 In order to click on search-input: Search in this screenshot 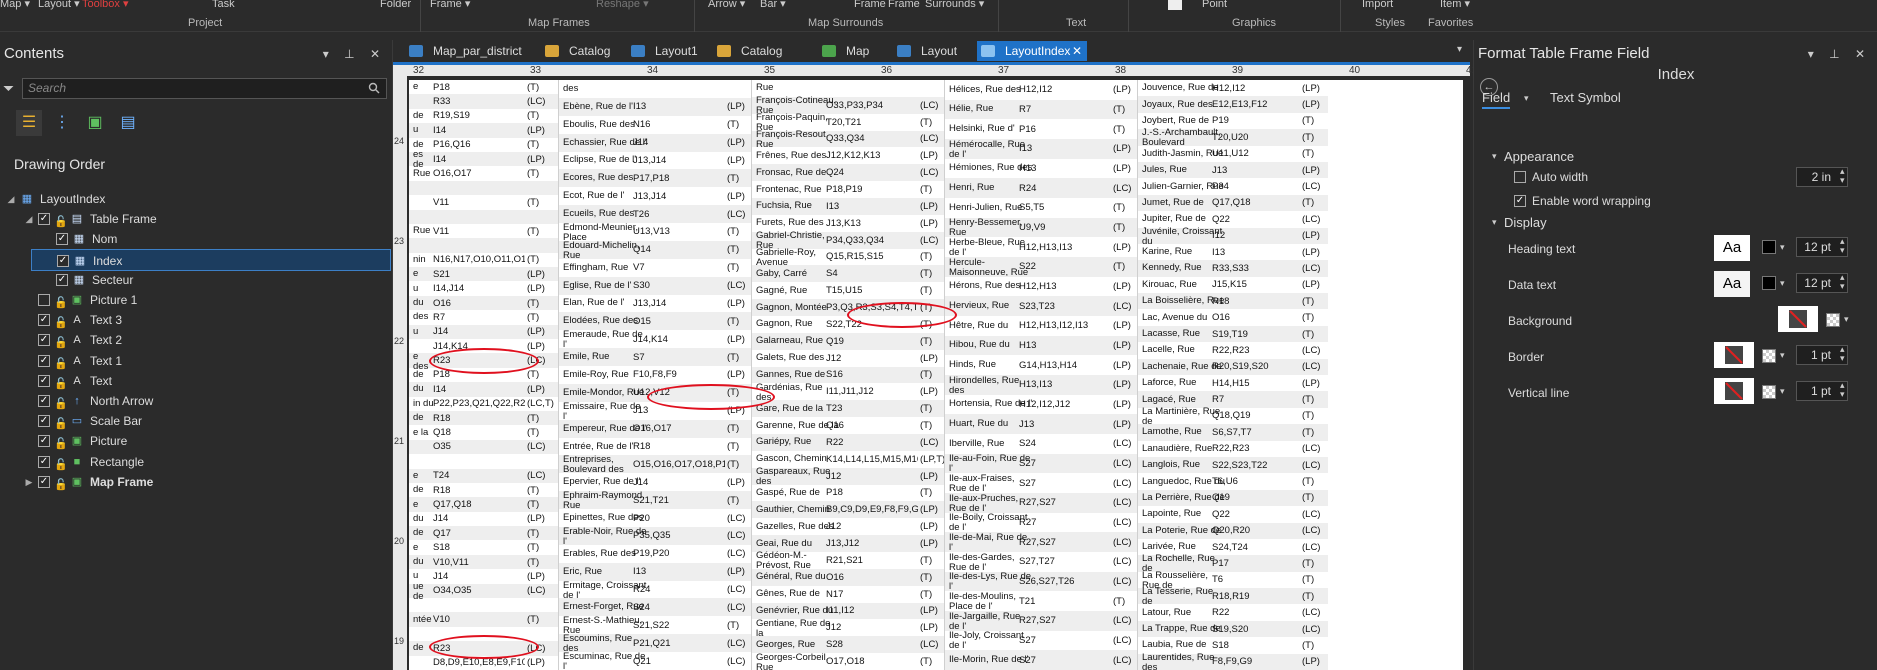, I will do `click(204, 88)`.